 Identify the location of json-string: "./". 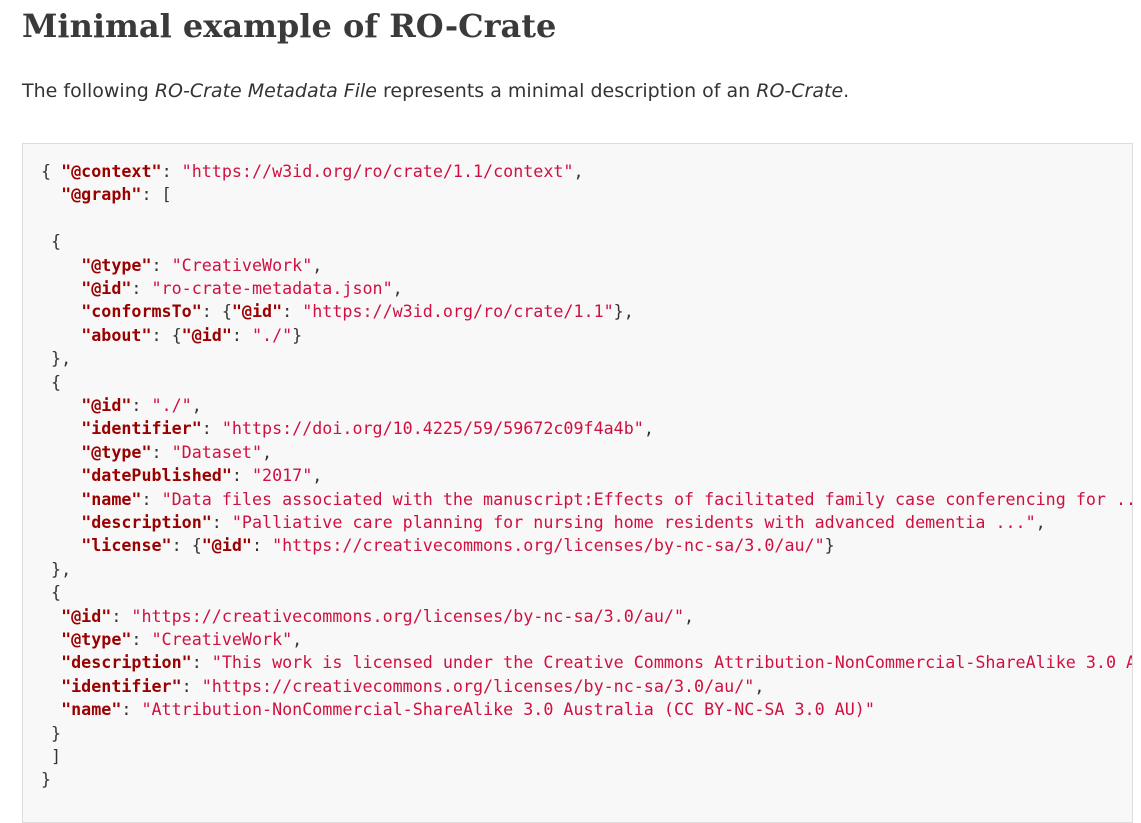
(272, 334).